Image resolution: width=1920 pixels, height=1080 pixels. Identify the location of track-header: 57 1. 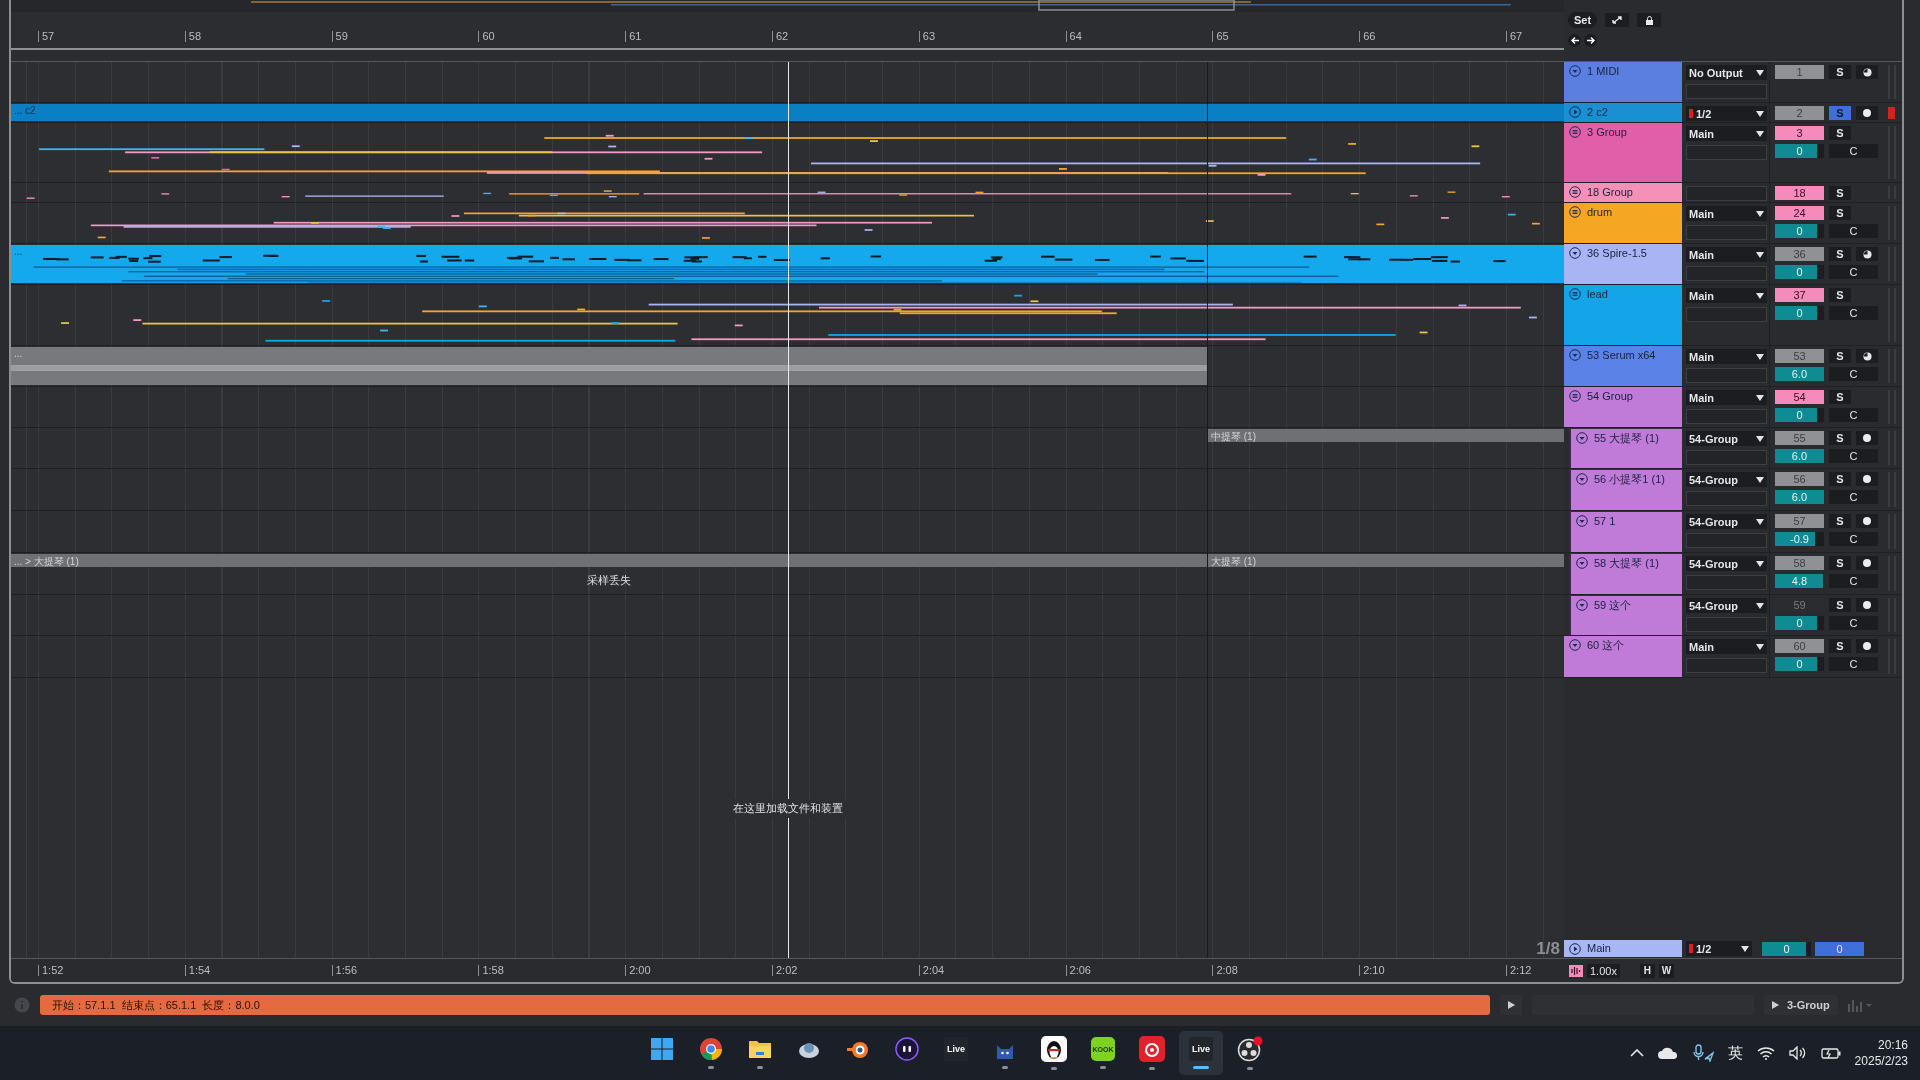
(1625, 531).